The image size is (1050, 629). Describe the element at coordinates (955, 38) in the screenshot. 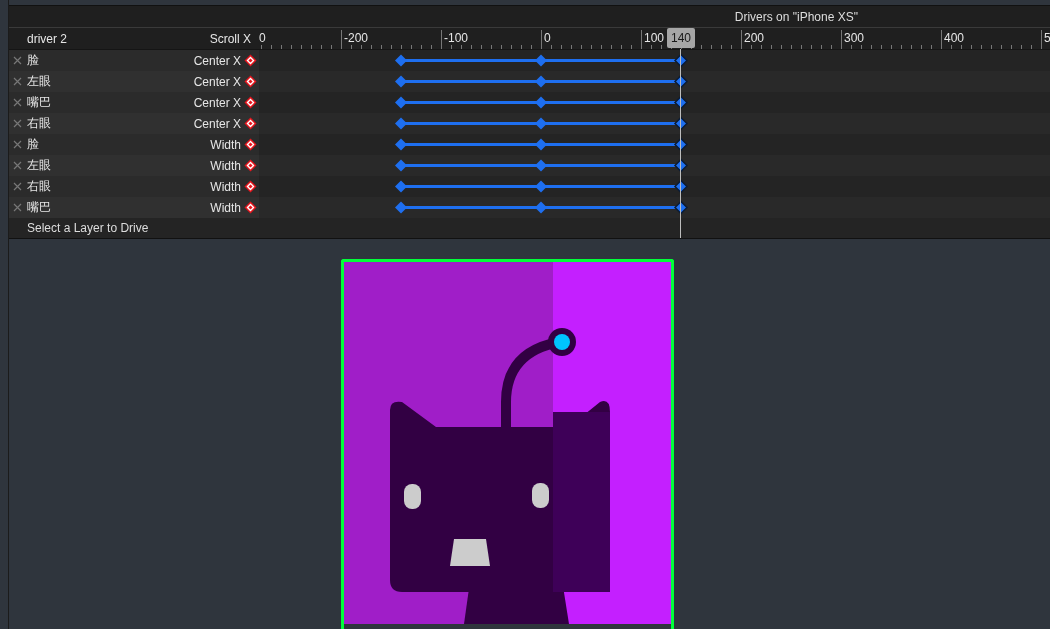

I see `ruler-label: 400` at that location.